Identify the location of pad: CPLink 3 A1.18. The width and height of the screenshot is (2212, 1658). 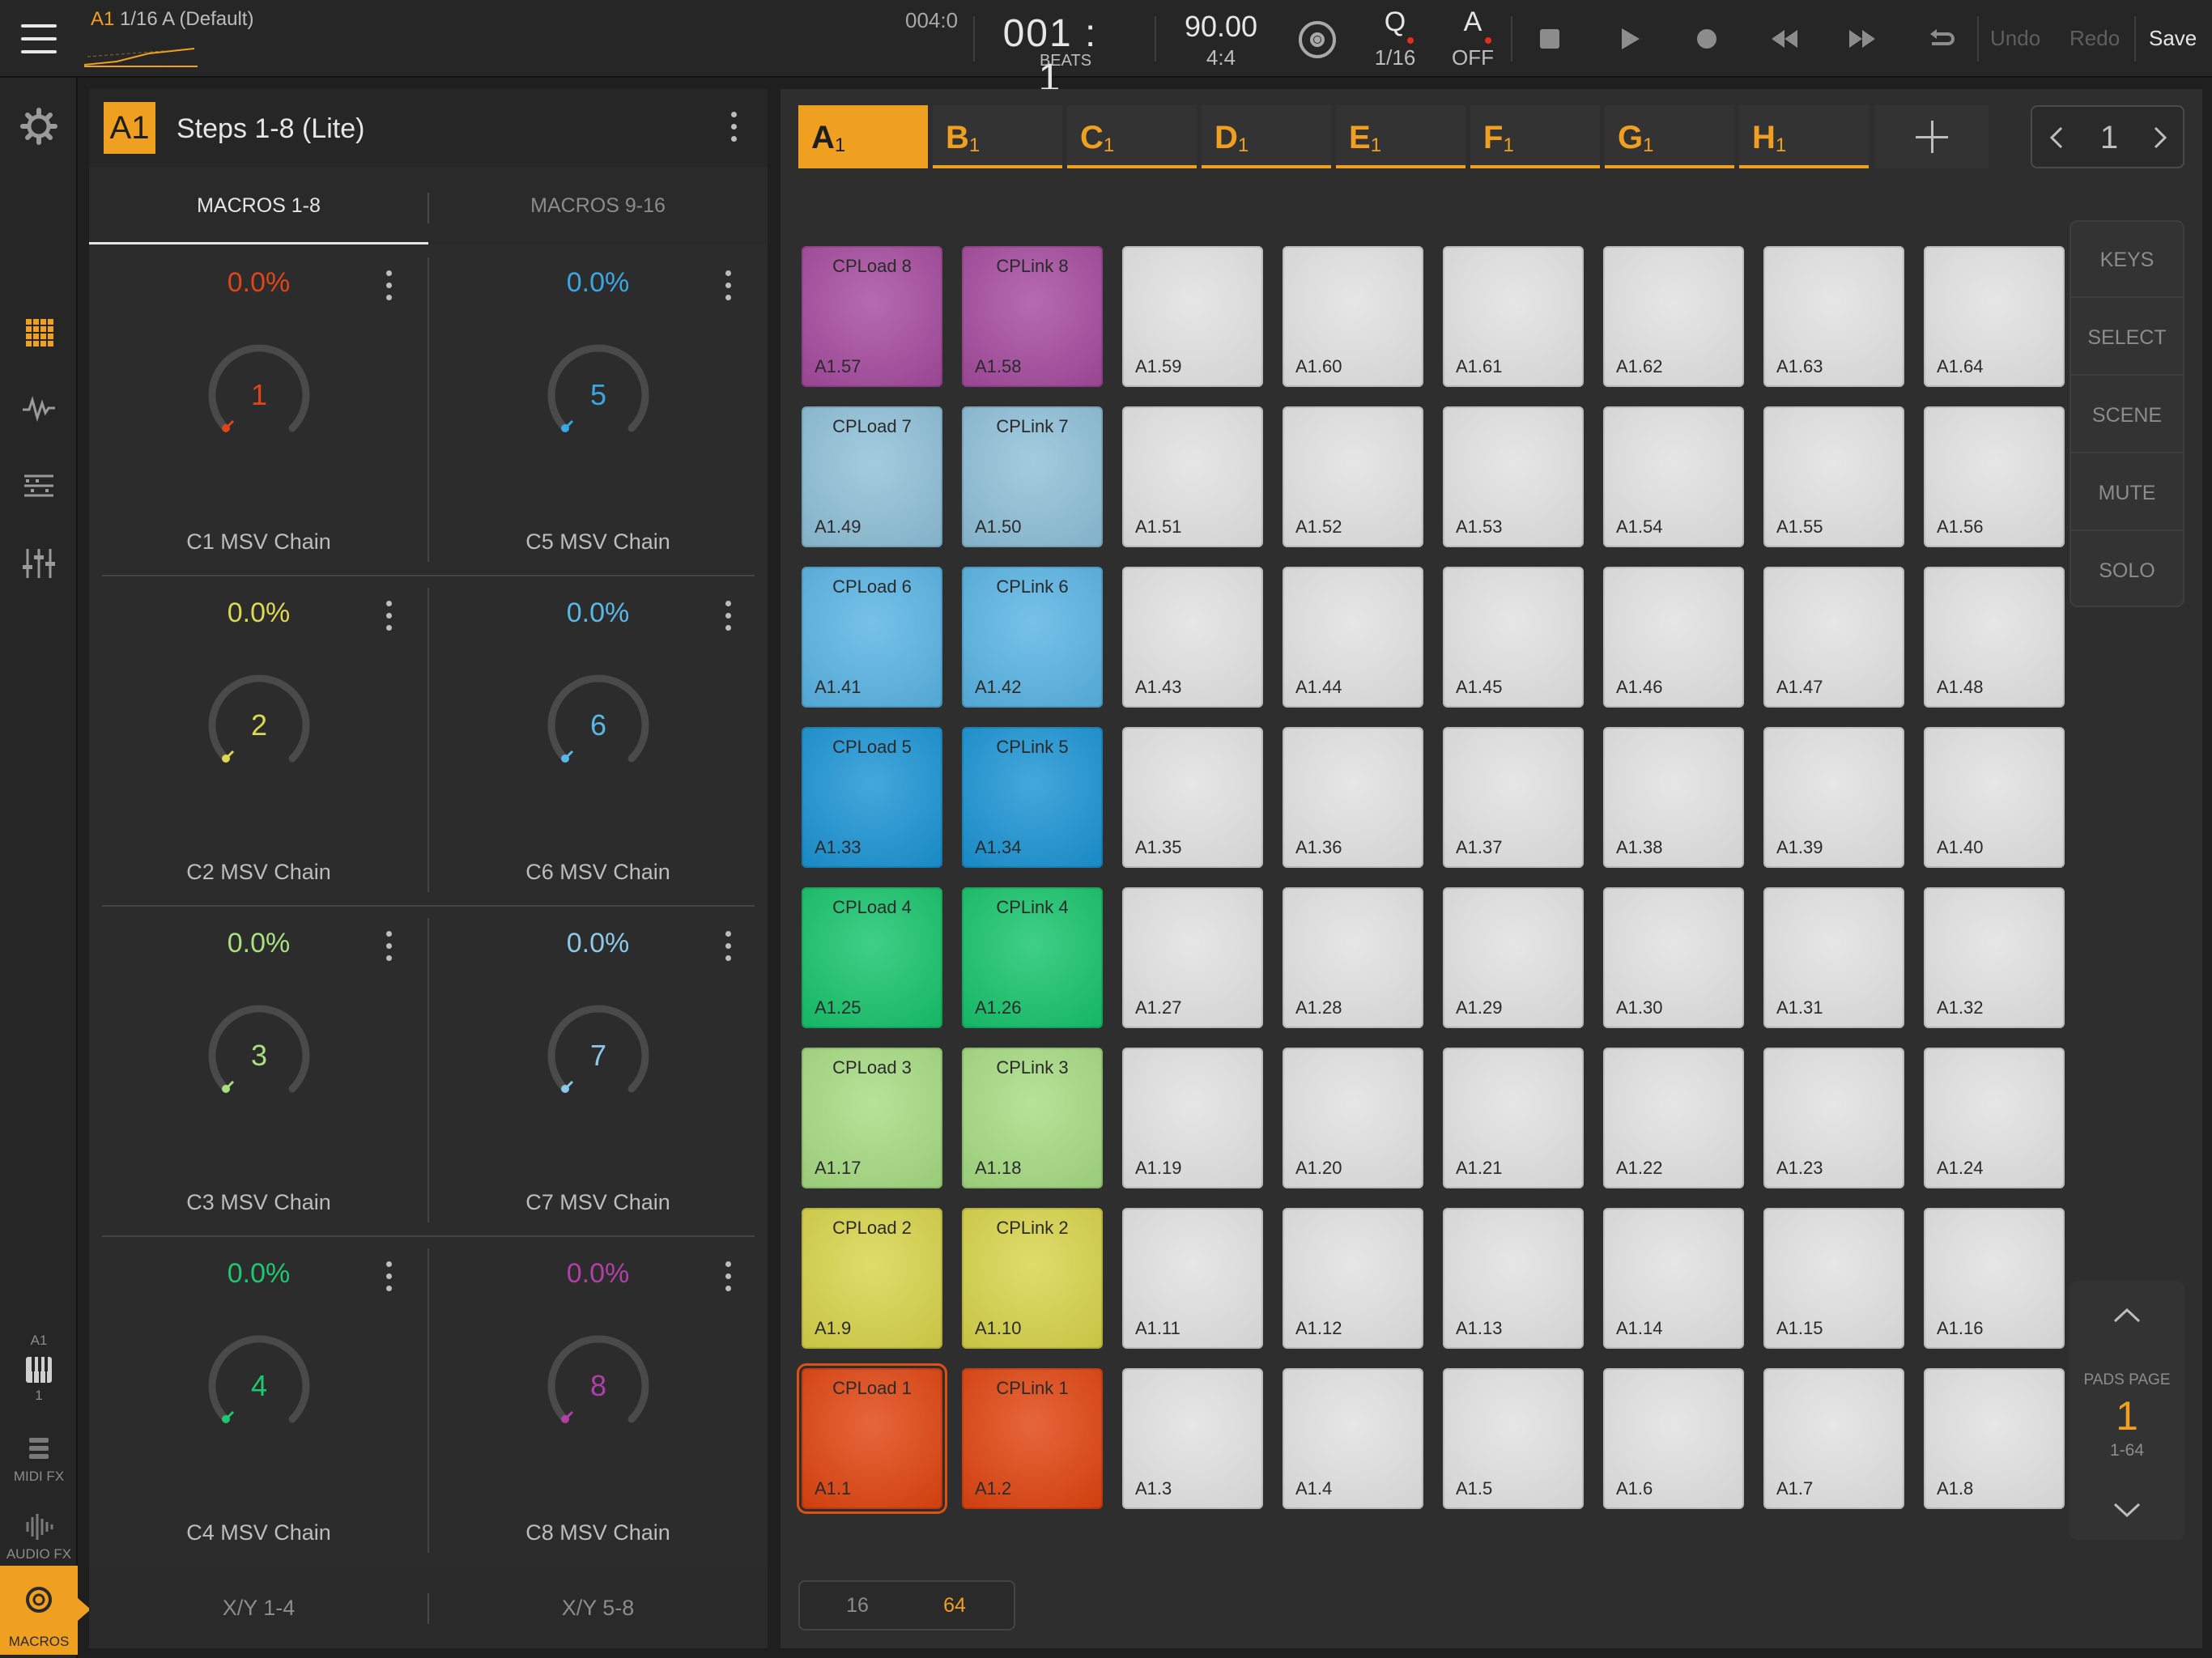
(1032, 1118).